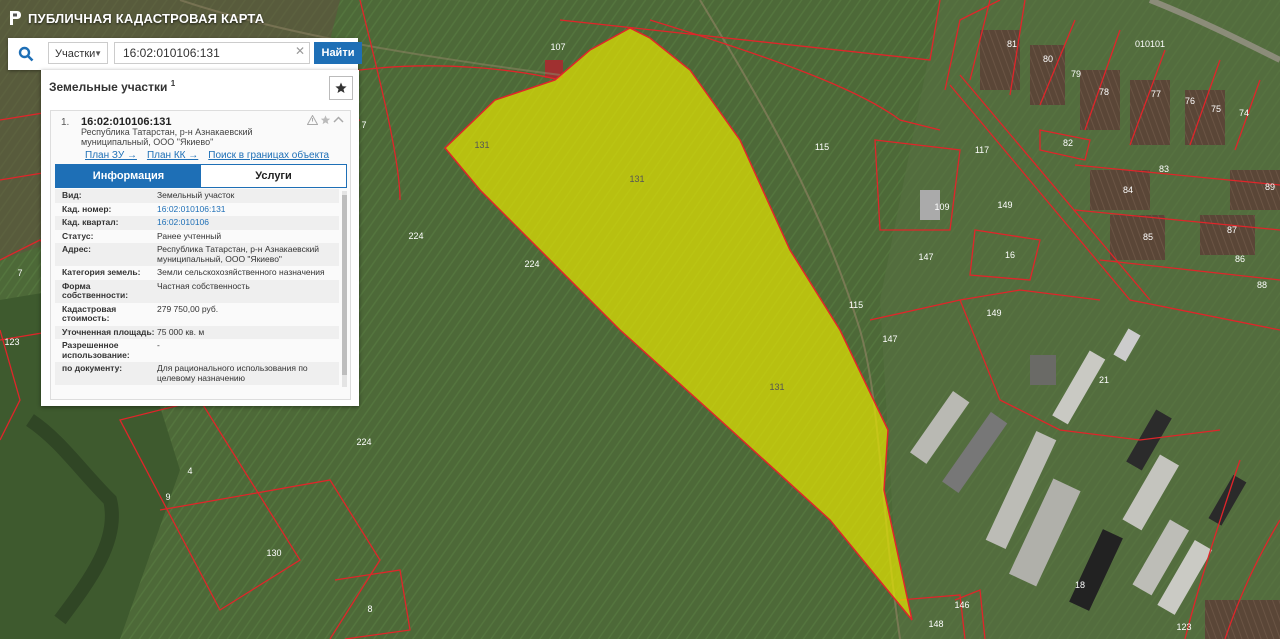 The width and height of the screenshot is (1280, 639). I want to click on parcel-number-label: 75, so click(1216, 109).